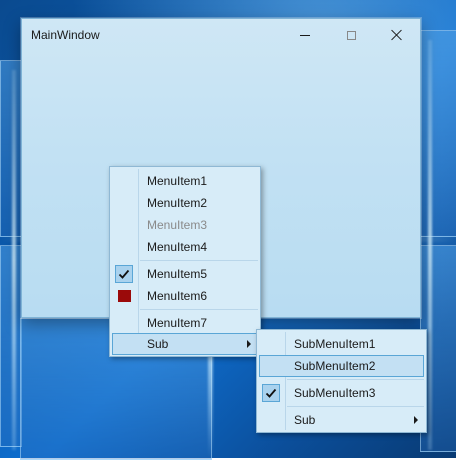 The image size is (456, 460). Describe the element at coordinates (221, 35) in the screenshot. I see `title-bar: MainWindow` at that location.